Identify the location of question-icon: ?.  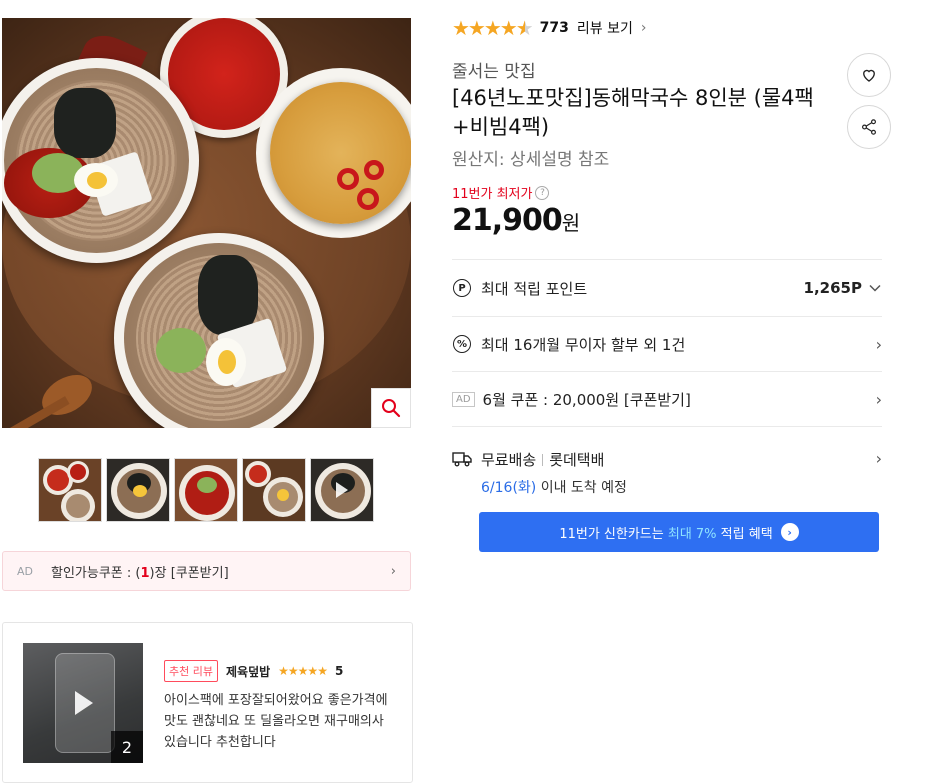
(542, 192).